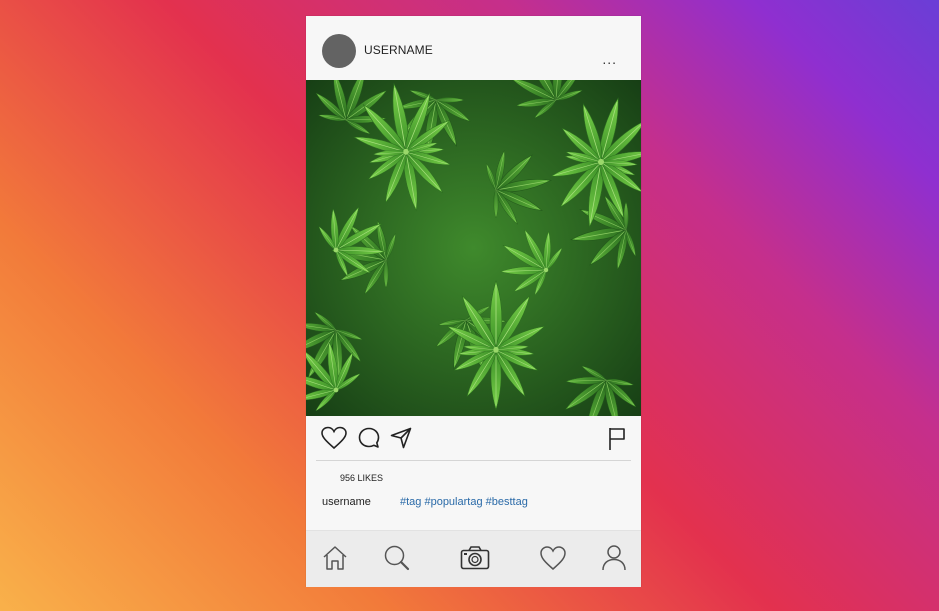 This screenshot has width=939, height=611. What do you see at coordinates (369, 438) in the screenshot?
I see `comment-icon` at bounding box center [369, 438].